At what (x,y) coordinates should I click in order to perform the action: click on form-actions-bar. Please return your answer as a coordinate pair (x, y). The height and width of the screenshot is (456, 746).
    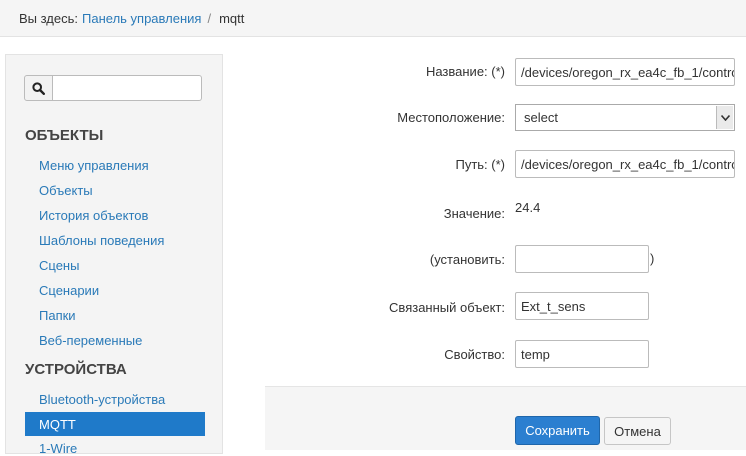
    Looking at the image, I should click on (505, 418).